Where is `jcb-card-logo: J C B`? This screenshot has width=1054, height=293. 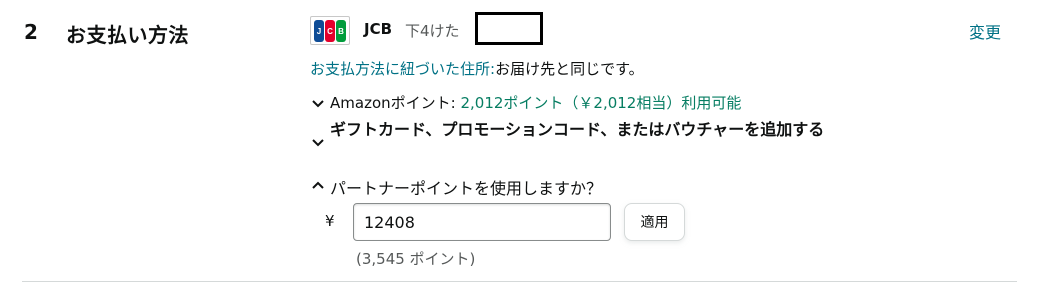 jcb-card-logo: J C B is located at coordinates (330, 30).